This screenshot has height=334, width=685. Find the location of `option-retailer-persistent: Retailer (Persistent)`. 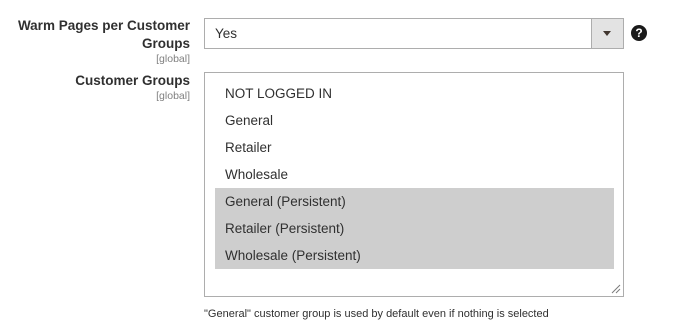

option-retailer-persistent: Retailer (Persistent) is located at coordinates (414, 228).